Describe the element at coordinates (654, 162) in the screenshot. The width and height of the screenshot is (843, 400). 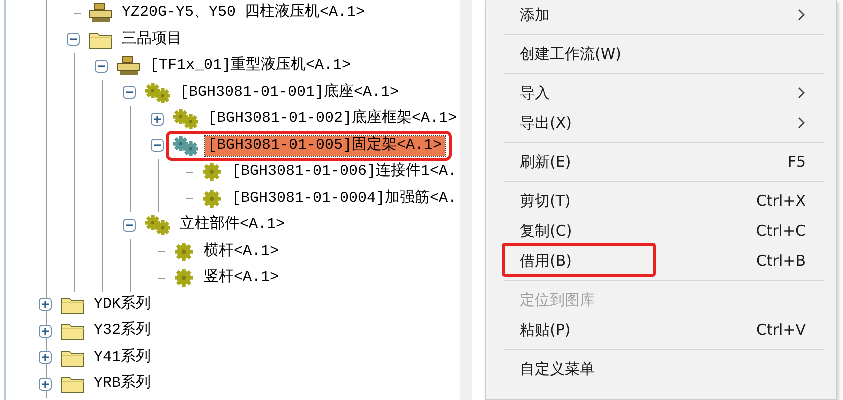
I see `menu-item: 刷新(E)` at that location.